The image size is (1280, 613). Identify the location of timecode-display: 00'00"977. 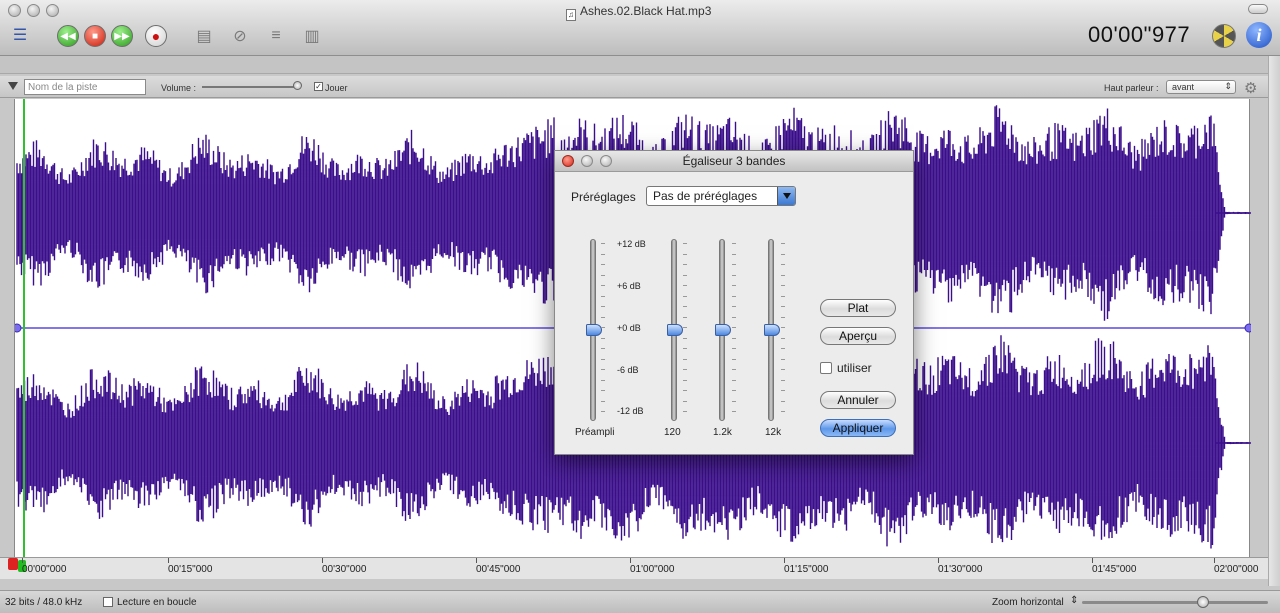
(1139, 34).